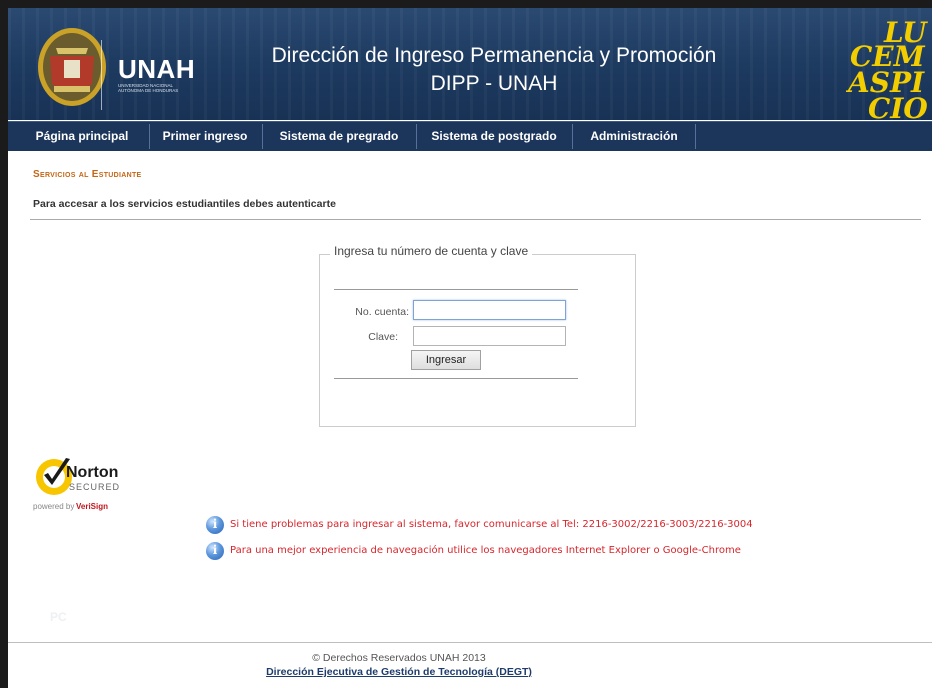  I want to click on password-input, so click(489, 336).